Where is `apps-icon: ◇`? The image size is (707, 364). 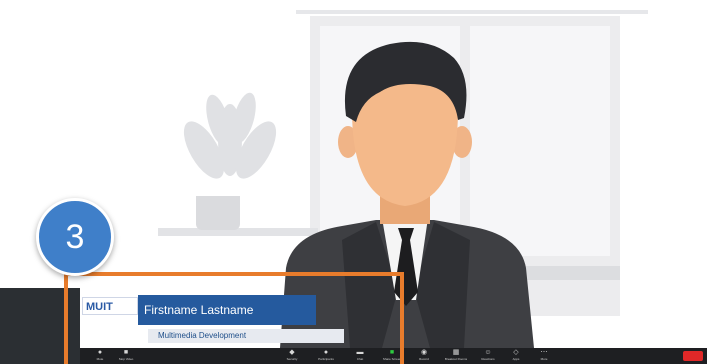
apps-icon: ◇ is located at coordinates (516, 352).